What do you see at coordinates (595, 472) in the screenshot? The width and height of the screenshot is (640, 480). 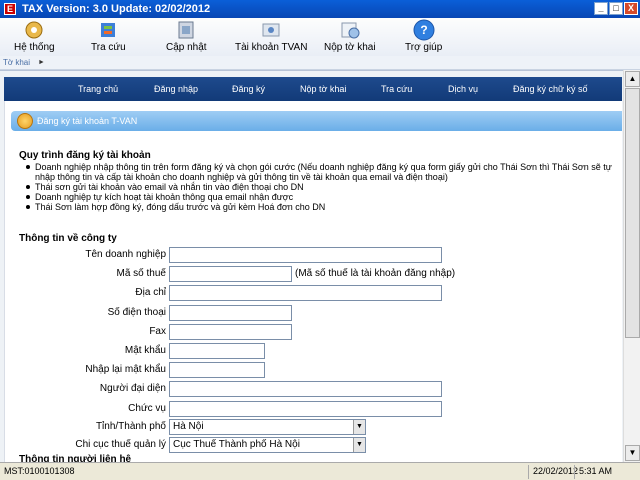 I see `status-time: 5:31 AM` at bounding box center [595, 472].